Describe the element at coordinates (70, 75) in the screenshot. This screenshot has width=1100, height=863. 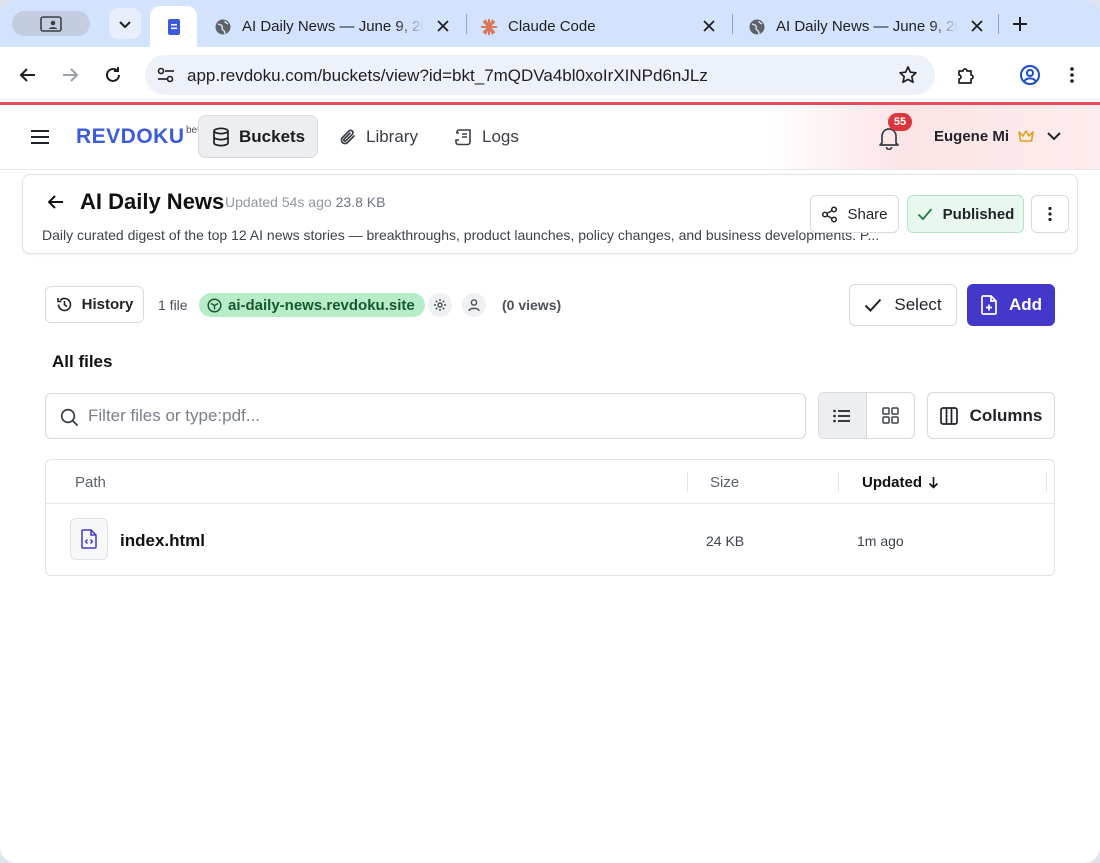
I see `forward-button` at that location.